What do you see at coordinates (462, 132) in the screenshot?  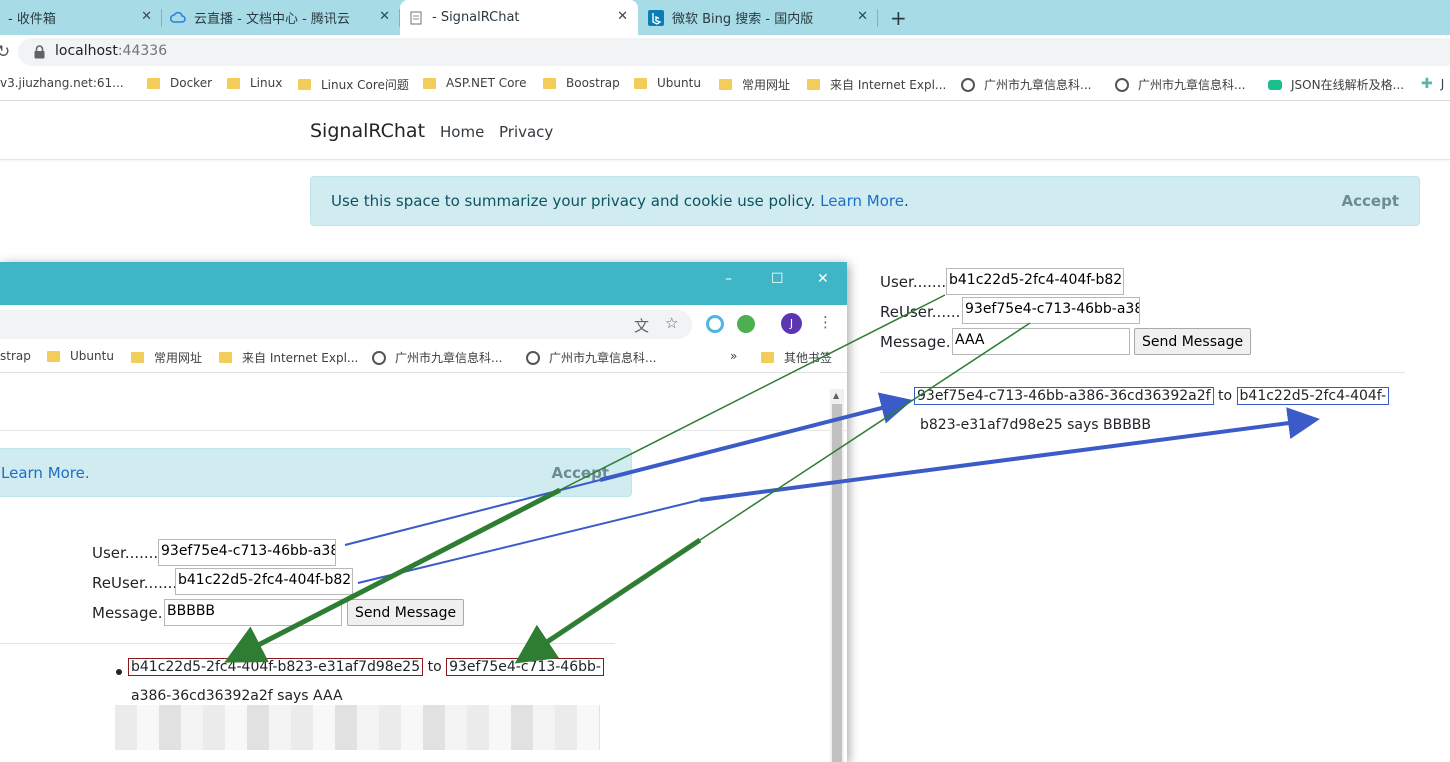 I see `nav-home: Home` at bounding box center [462, 132].